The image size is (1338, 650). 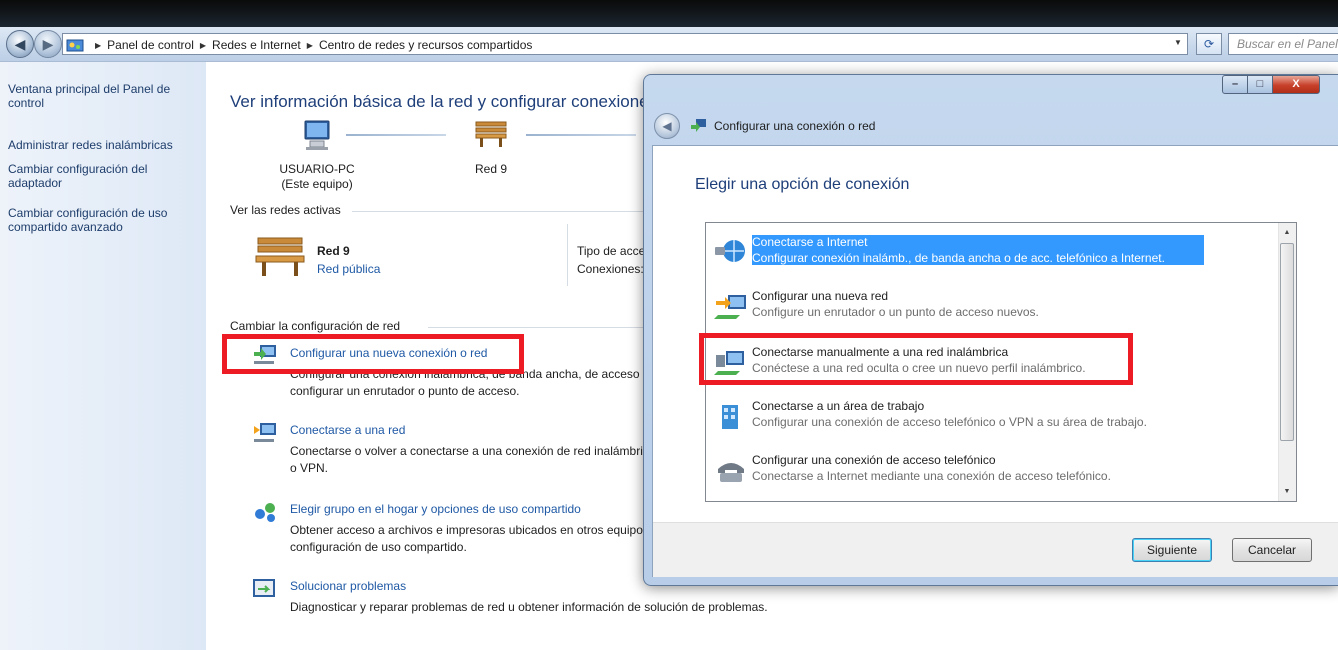 I want to click on active-networks-label: Ver las redes activas, so click(x=285, y=210).